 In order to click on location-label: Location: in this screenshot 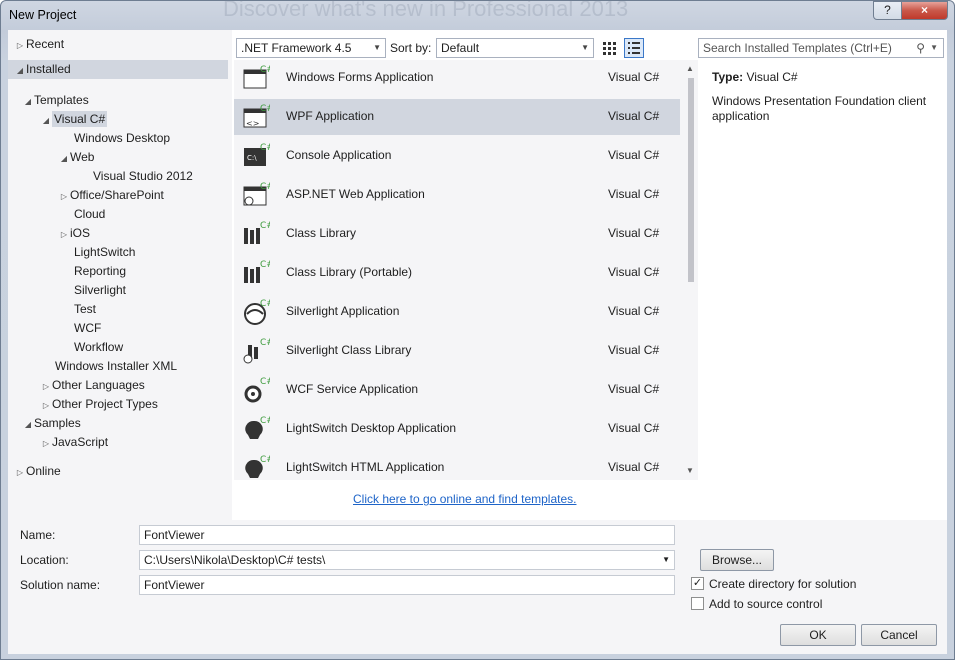, I will do `click(44, 560)`.